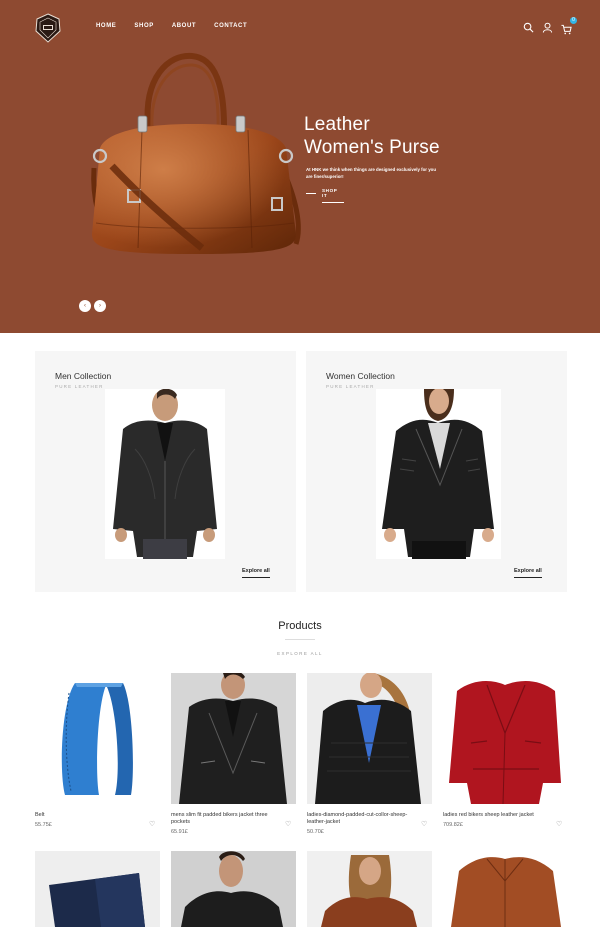 Image resolution: width=600 pixels, height=927 pixels. What do you see at coordinates (48, 28) in the screenshot?
I see `brand-logo` at bounding box center [48, 28].